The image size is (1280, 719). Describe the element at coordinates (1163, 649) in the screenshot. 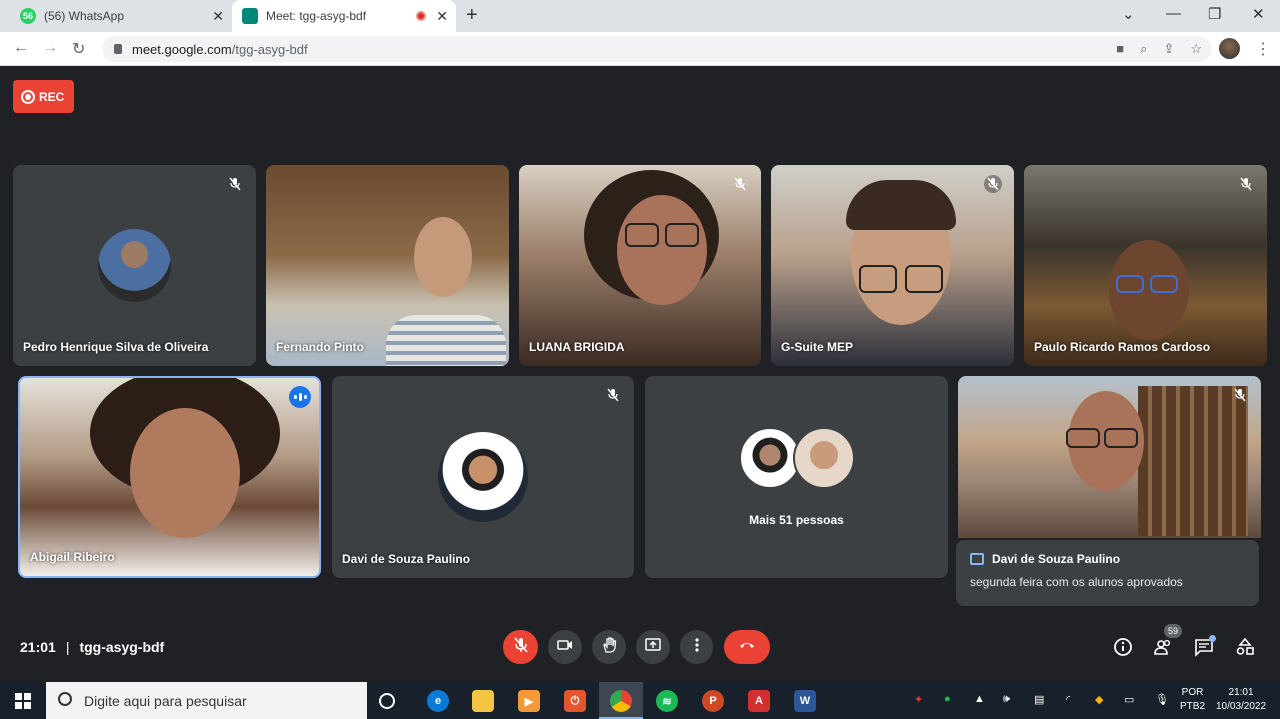

I see `people-icon` at that location.